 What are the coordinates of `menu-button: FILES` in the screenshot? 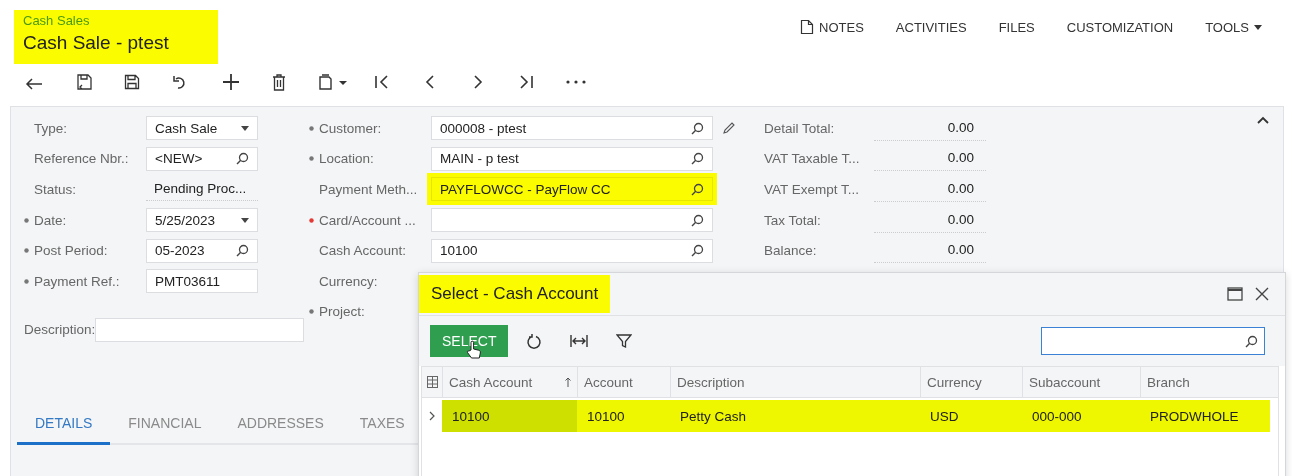 It's located at (1016, 27).